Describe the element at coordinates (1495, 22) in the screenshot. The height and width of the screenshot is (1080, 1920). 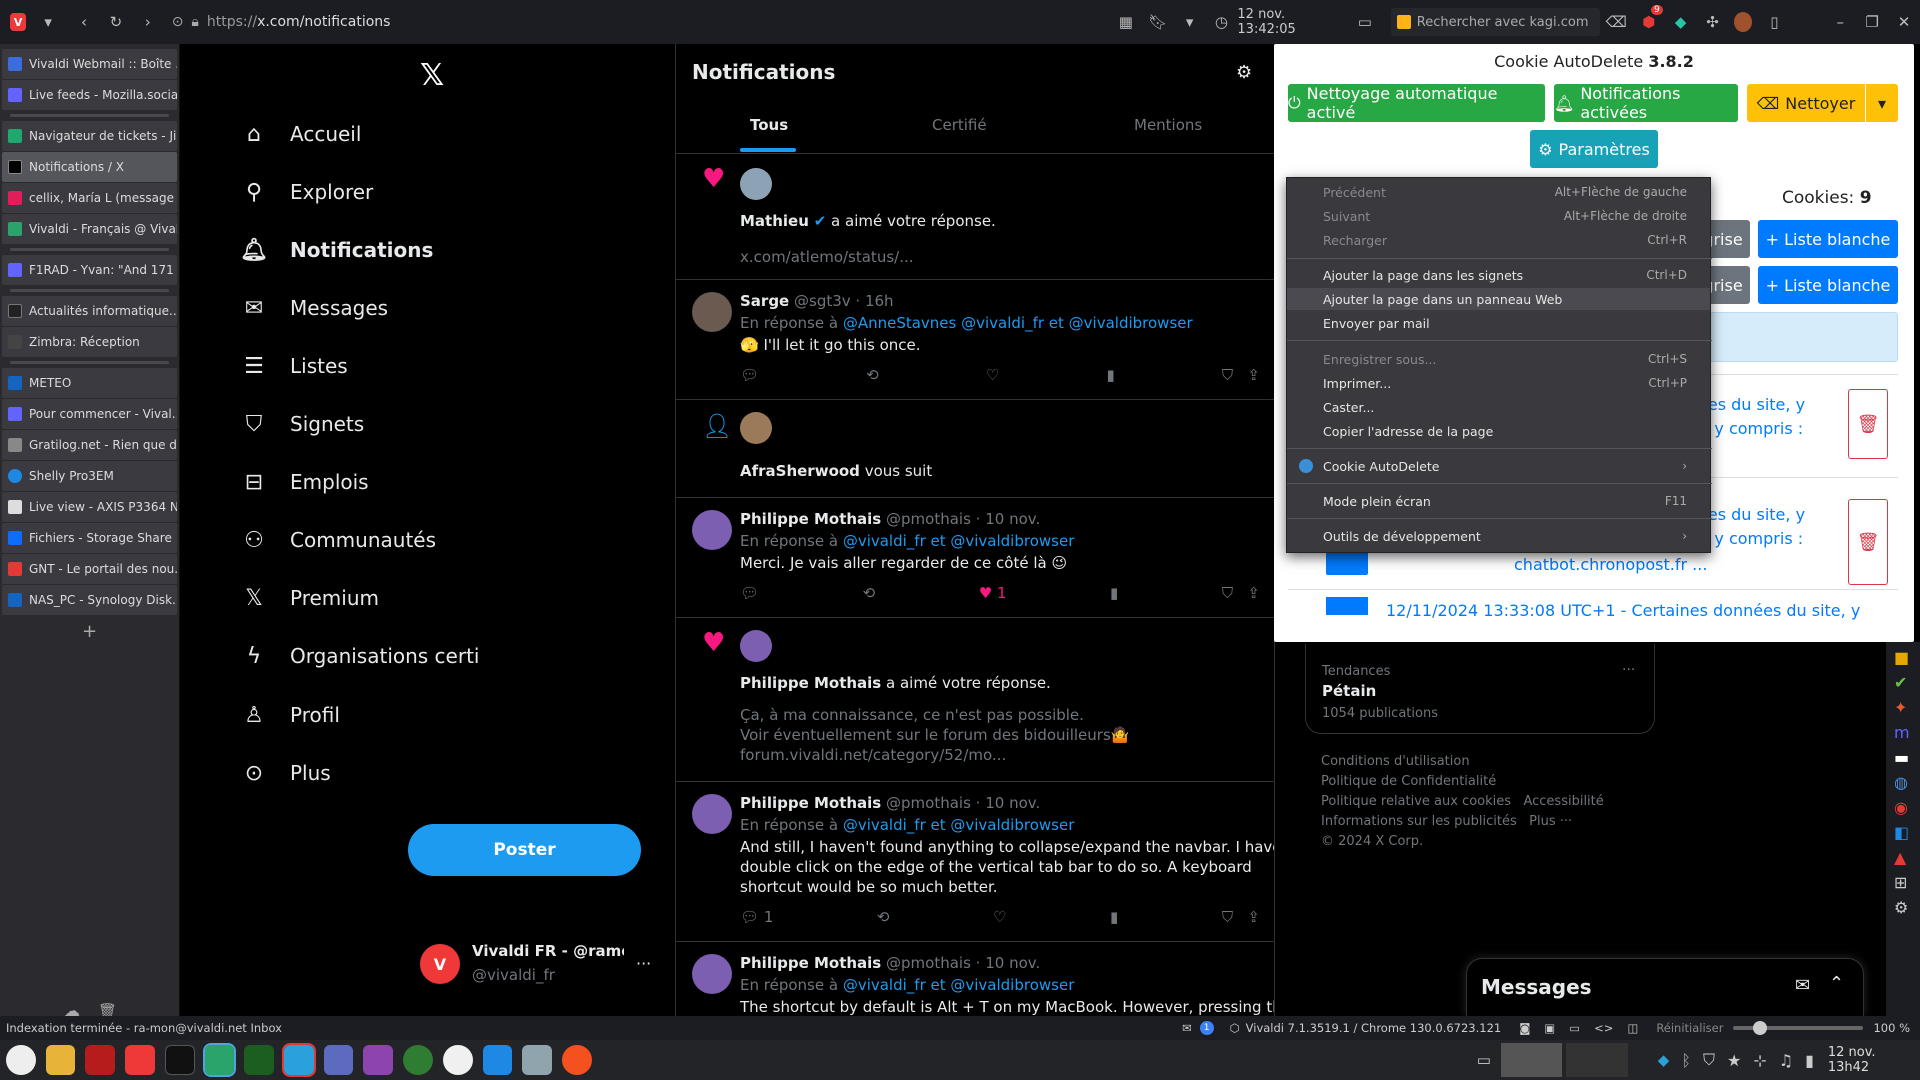
I see `search-field: Rechercher avec kagi.com` at that location.